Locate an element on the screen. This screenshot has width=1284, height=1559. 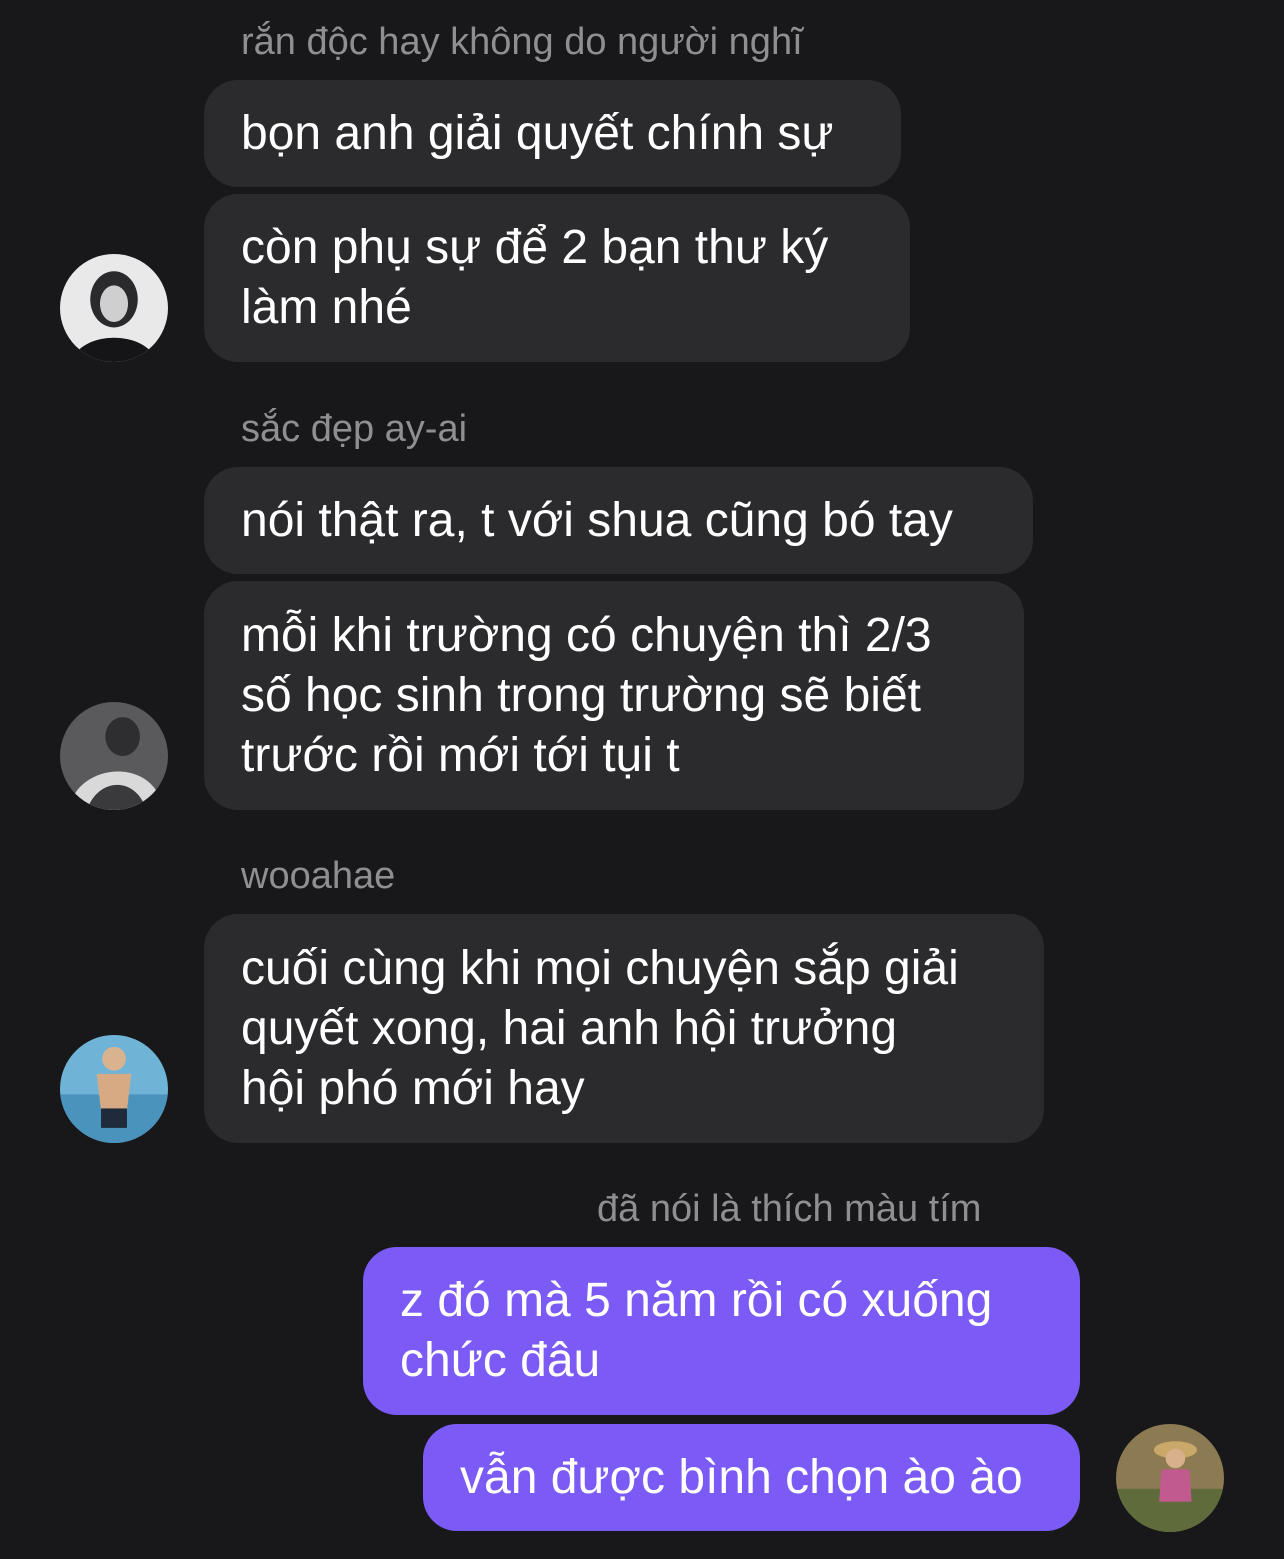
sender-name: rắn độc hay không do người nghĩ is located at coordinates (522, 42).